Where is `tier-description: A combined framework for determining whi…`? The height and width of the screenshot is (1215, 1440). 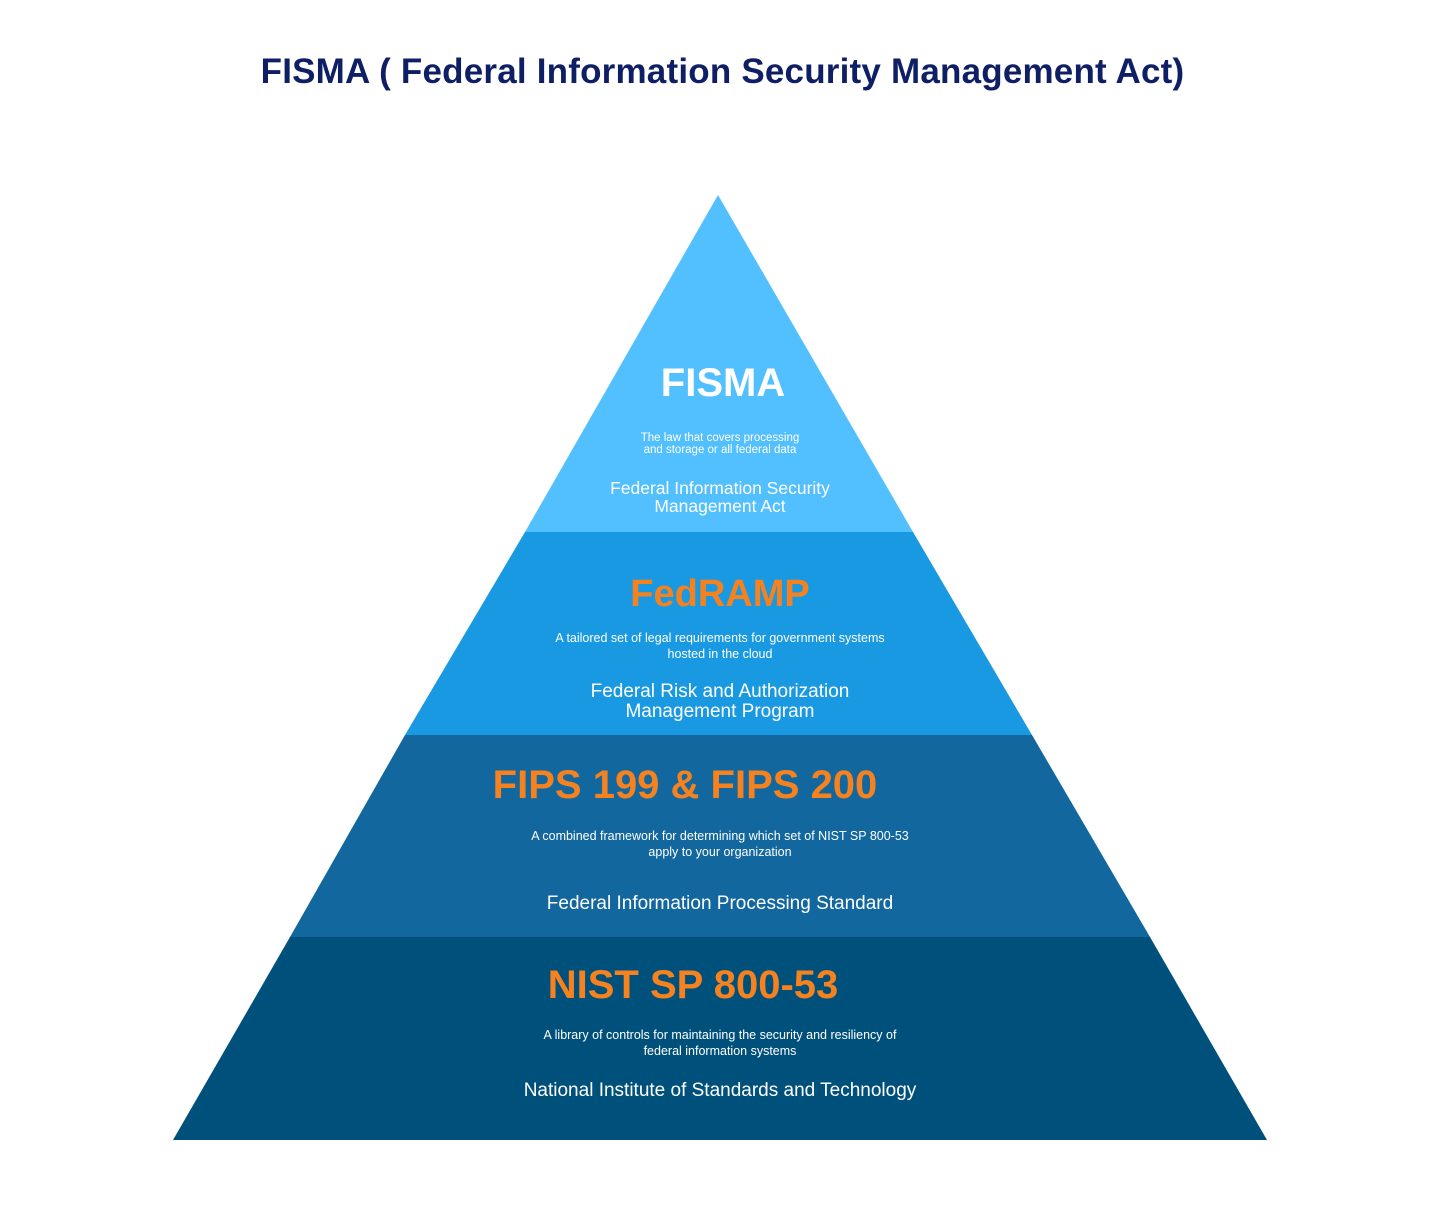 tier-description: A combined framework for determining whi… is located at coordinates (720, 844).